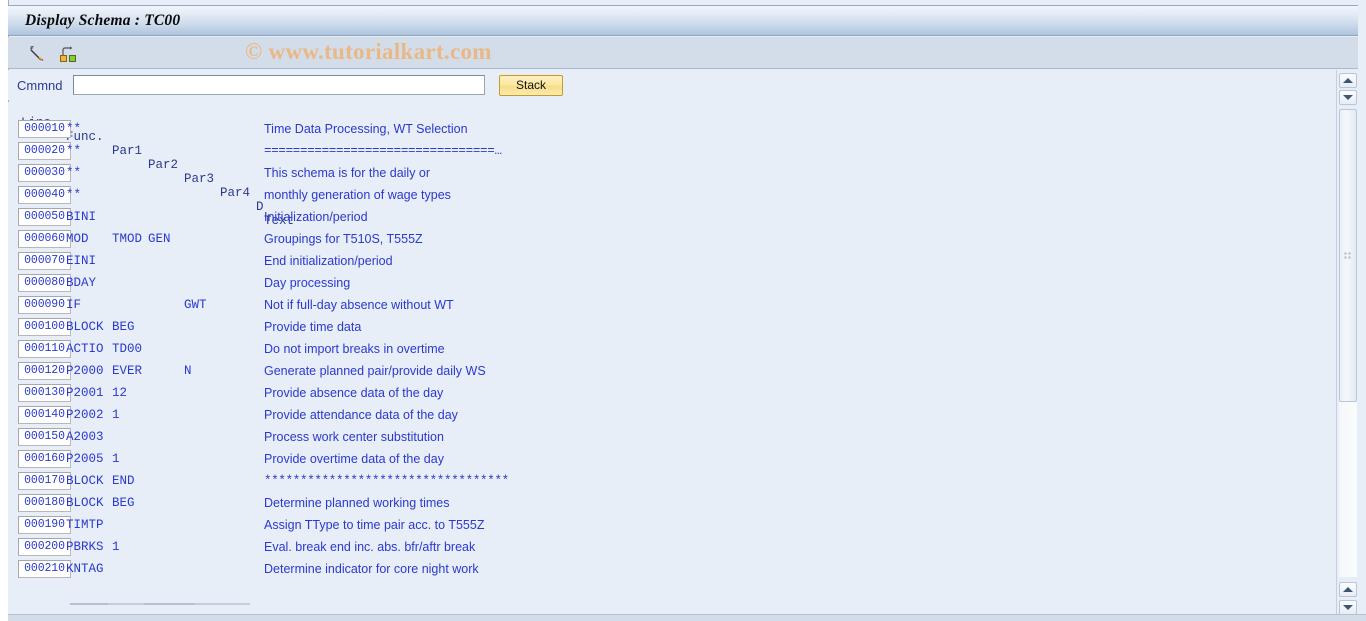 This screenshot has height=621, width=1366. What do you see at coordinates (44, 349) in the screenshot?
I see `line-number-value: 000110` at bounding box center [44, 349].